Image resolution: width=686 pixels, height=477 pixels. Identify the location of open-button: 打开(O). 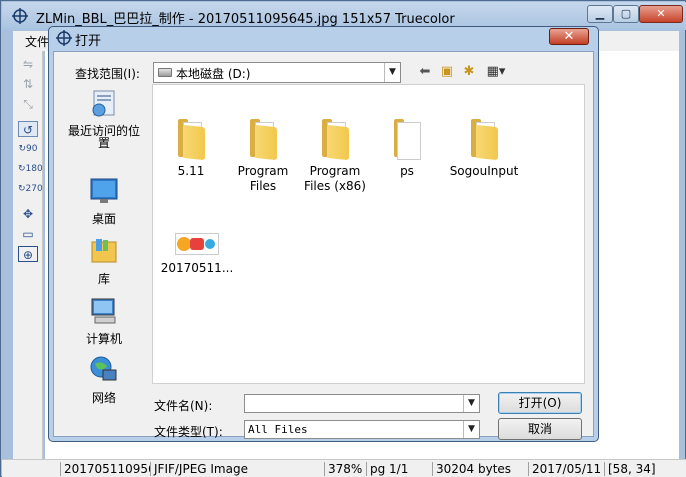
(540, 403).